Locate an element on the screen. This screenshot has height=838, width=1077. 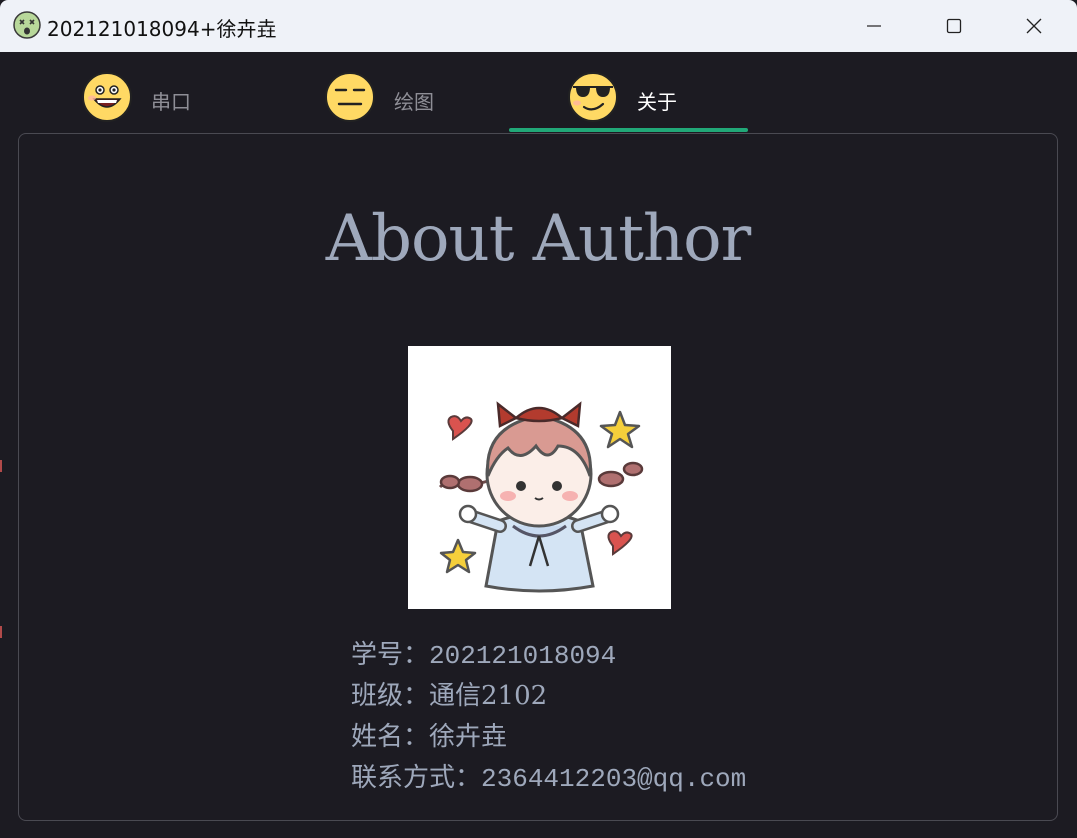
contact-row: 联系方式：2364412203@qq.com is located at coordinates (548, 775).